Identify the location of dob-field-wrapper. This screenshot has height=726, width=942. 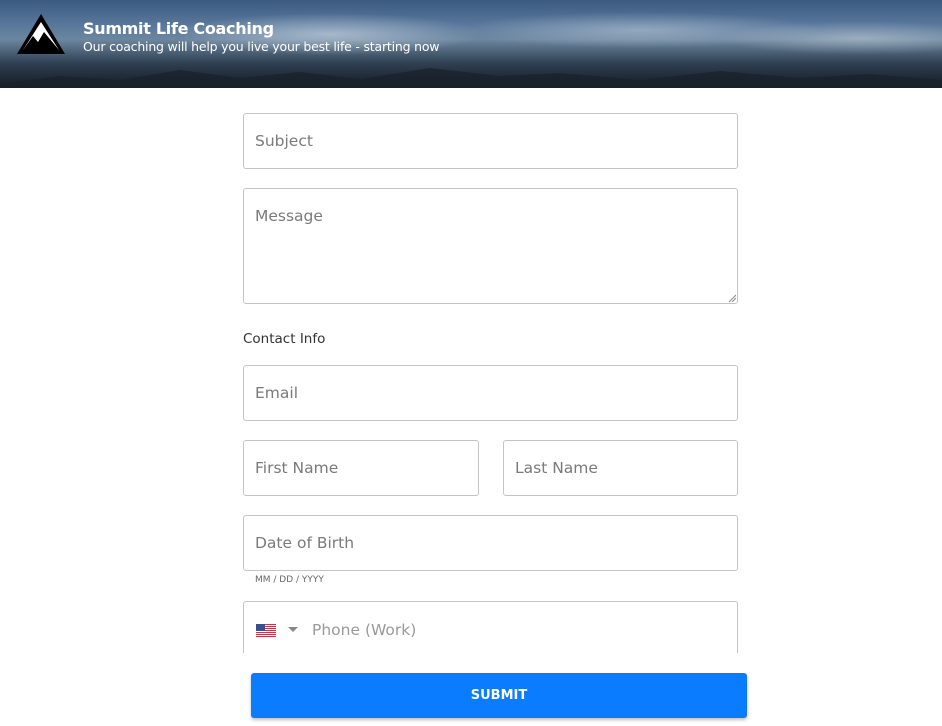
(490, 543).